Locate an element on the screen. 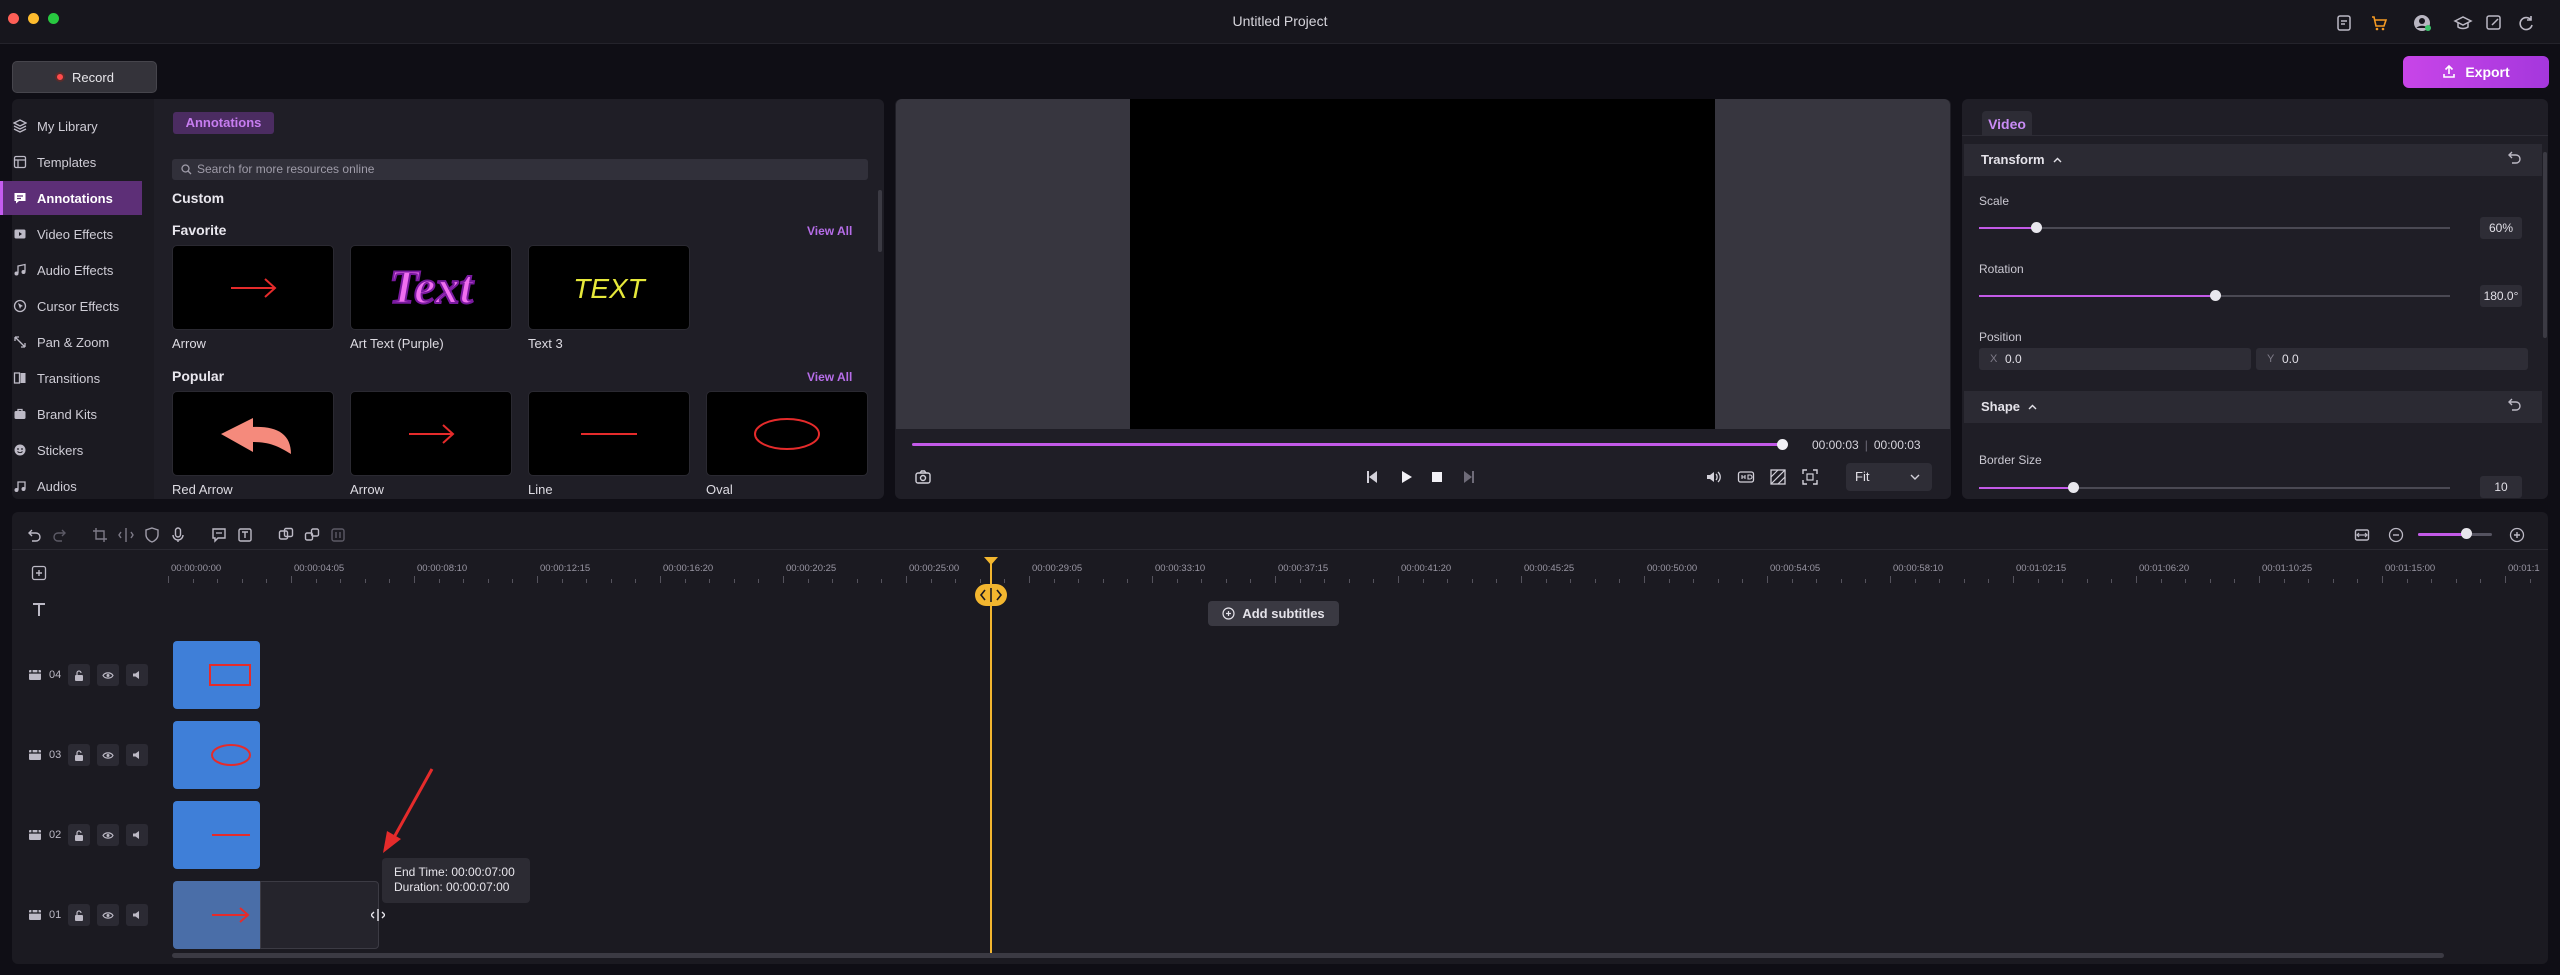  reset-transform-icon is located at coordinates (2514, 159).